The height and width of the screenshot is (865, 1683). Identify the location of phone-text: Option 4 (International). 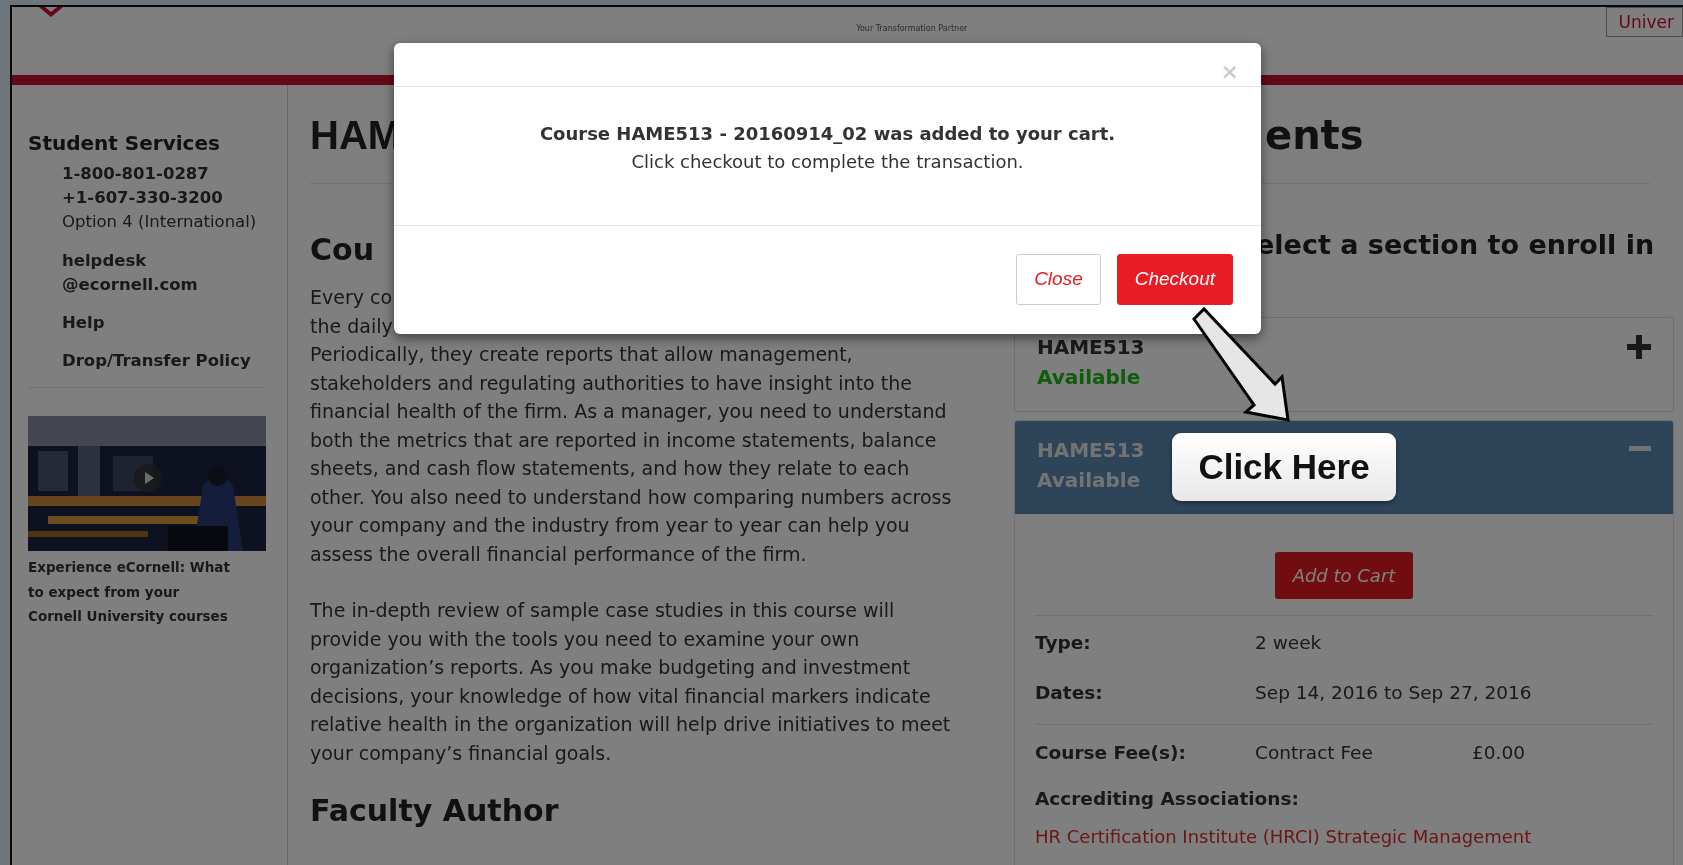
(159, 222).